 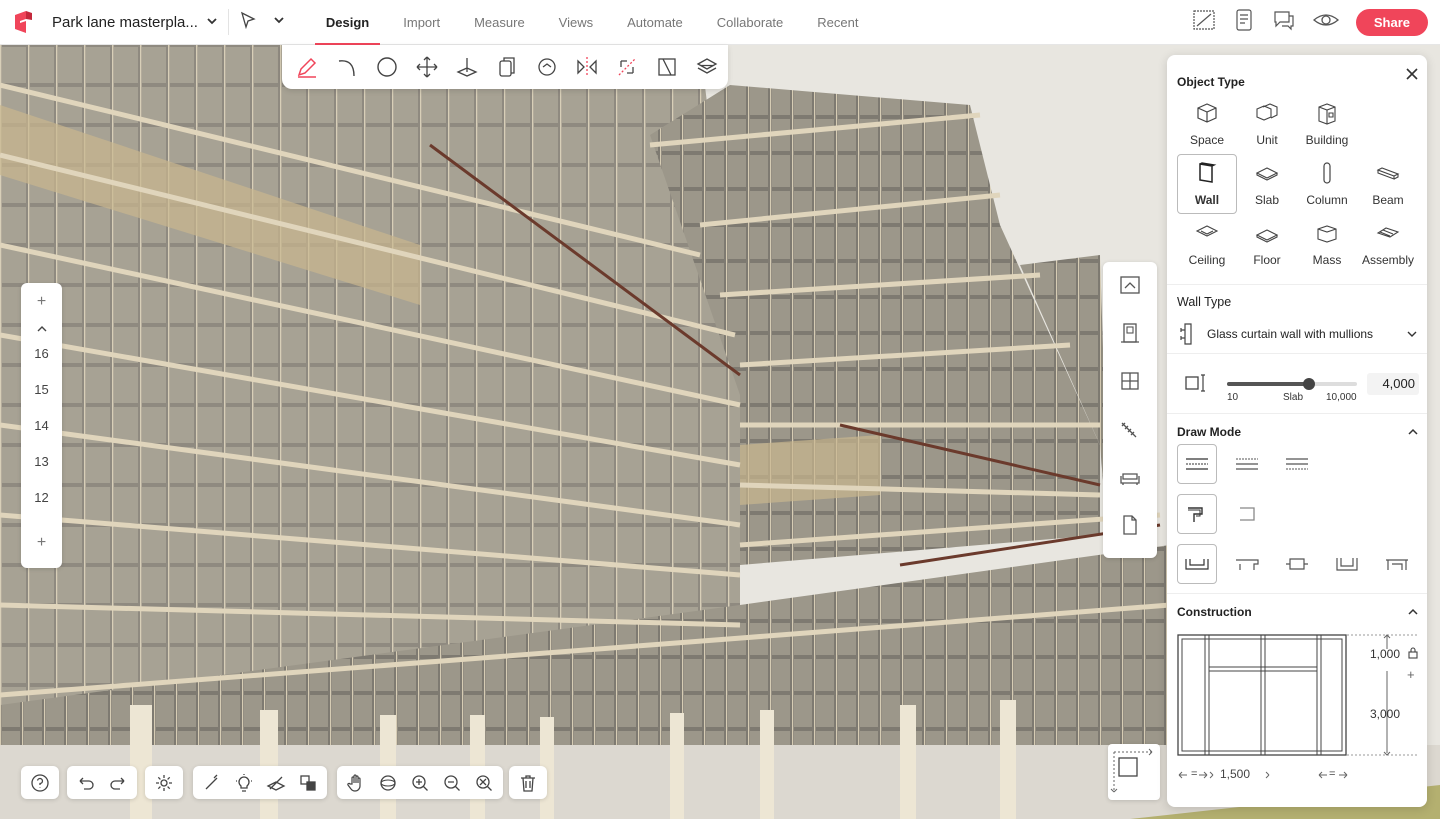 I want to click on layers-tool, so click(x=308, y=783).